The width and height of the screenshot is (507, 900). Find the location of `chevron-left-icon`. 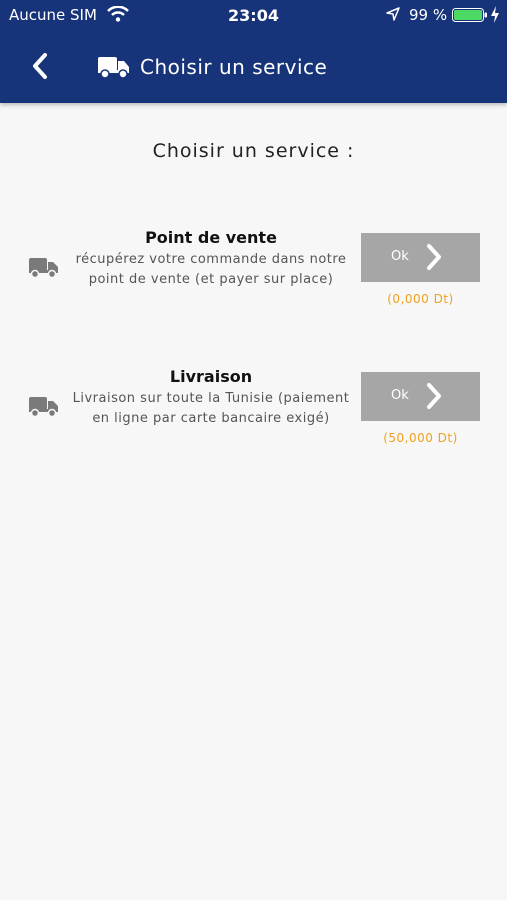

chevron-left-icon is located at coordinates (40, 66).